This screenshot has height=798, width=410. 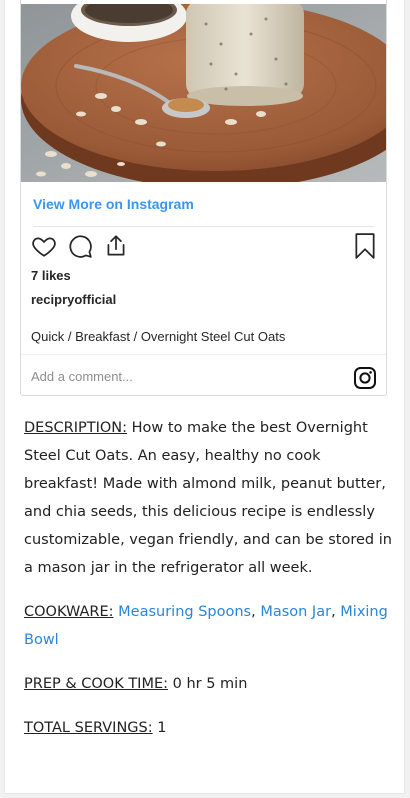 What do you see at coordinates (203, 247) in the screenshot?
I see `post-actions` at bounding box center [203, 247].